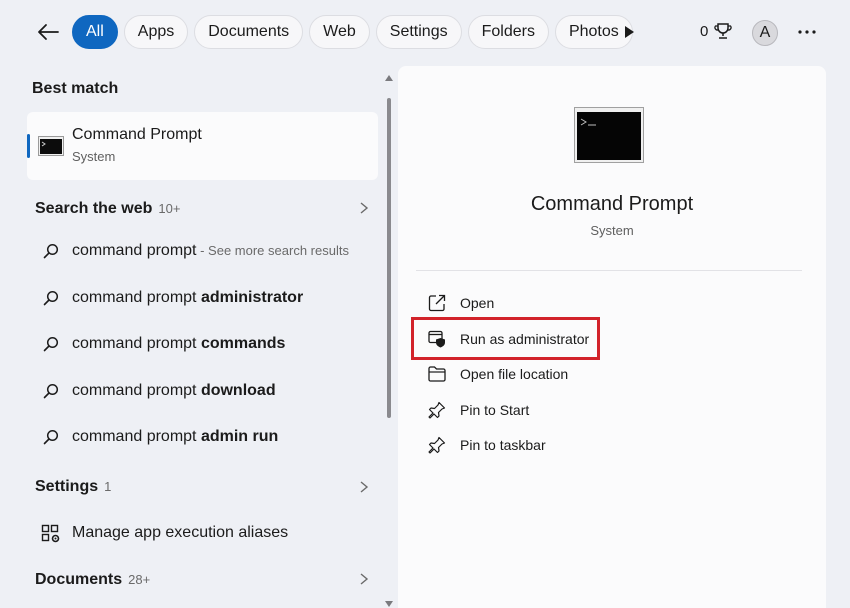  I want to click on search-web-label: Search the web, so click(94, 208).